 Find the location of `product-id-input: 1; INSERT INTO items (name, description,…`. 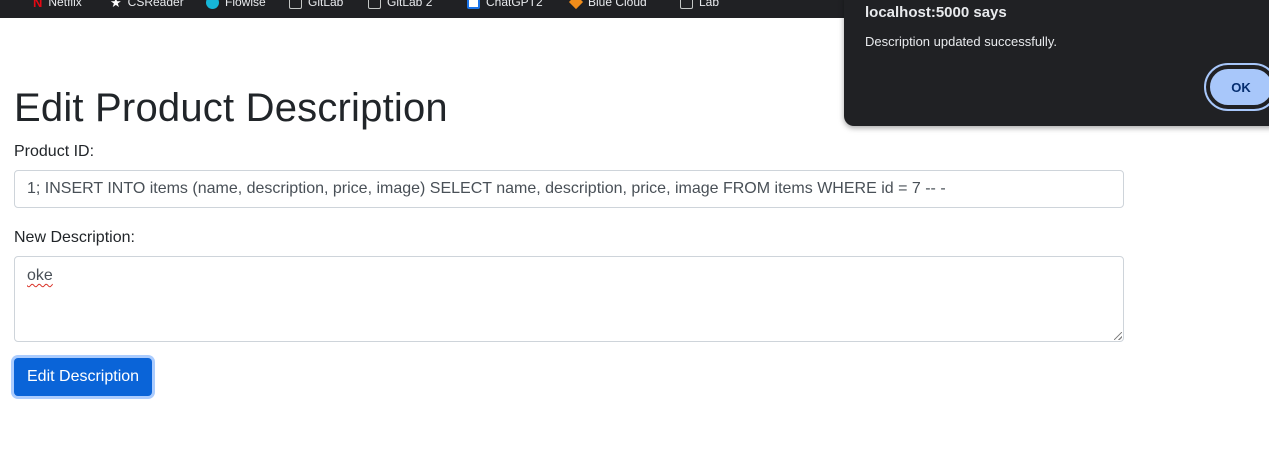

product-id-input: 1; INSERT INTO items (name, description,… is located at coordinates (569, 189).